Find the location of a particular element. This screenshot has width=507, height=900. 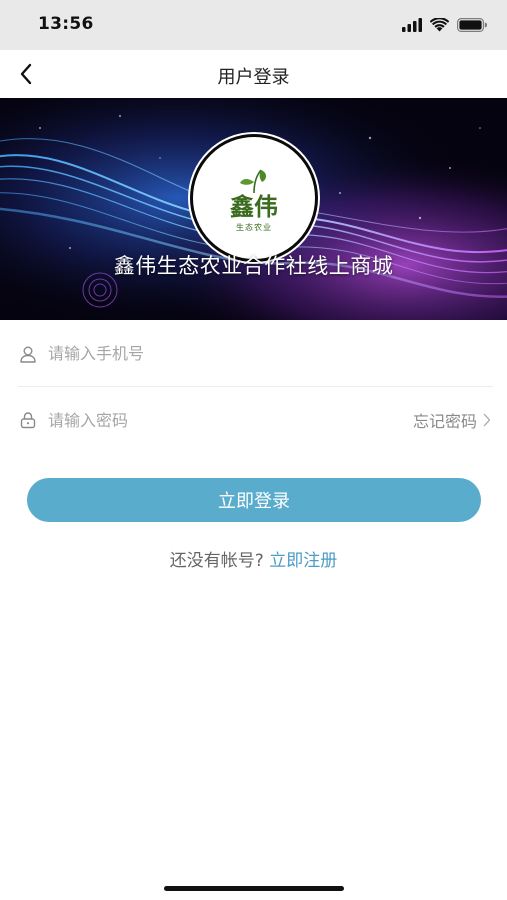

status-bar: 13:56 is located at coordinates (253, 25).